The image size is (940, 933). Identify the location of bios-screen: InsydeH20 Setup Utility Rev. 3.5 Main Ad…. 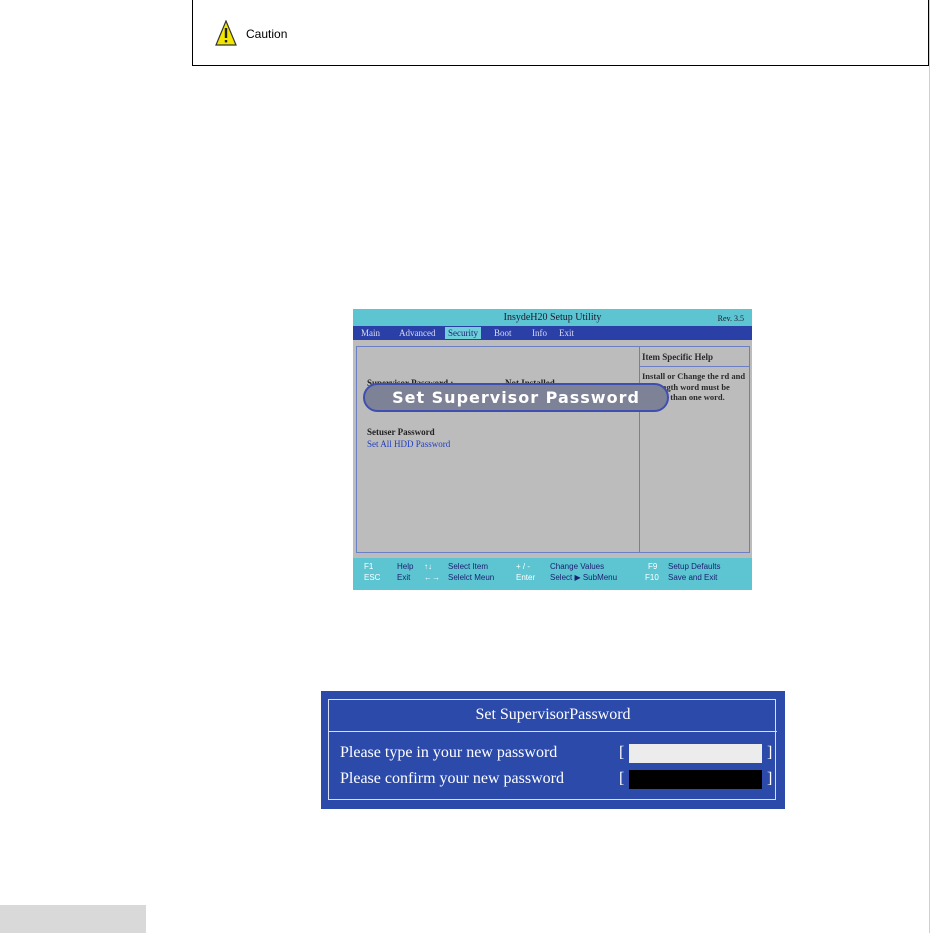
(552, 449).